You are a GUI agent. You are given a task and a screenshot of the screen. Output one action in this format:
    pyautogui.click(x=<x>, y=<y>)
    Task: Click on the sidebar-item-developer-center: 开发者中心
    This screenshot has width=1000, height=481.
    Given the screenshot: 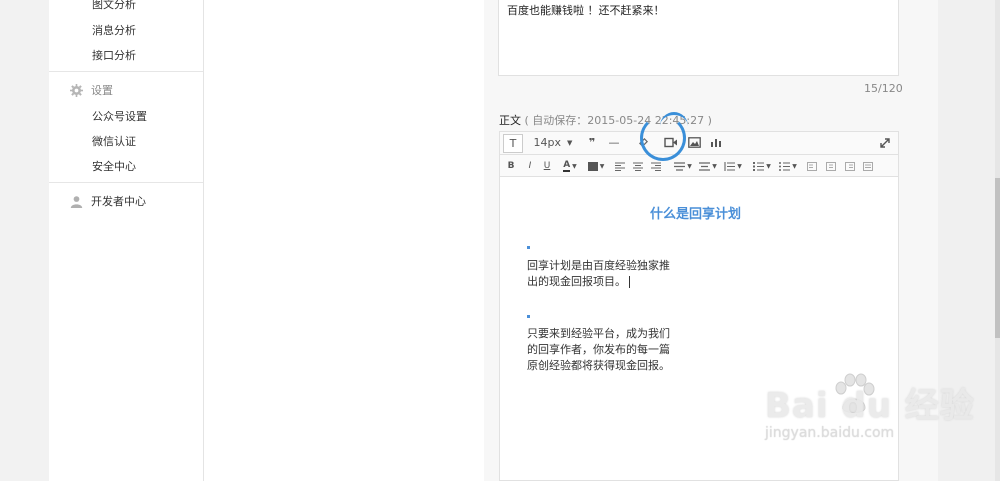 What is the action you would take?
    pyautogui.click(x=108, y=201)
    